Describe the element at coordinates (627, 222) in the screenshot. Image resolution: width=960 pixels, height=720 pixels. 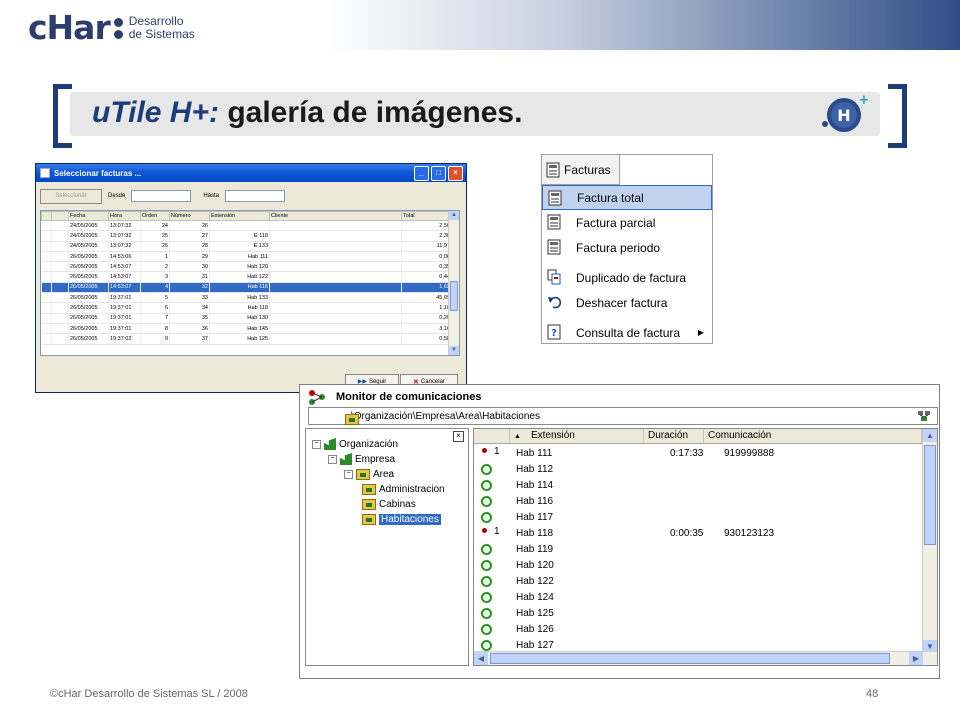
I see `menu-item: Factura parcial` at that location.